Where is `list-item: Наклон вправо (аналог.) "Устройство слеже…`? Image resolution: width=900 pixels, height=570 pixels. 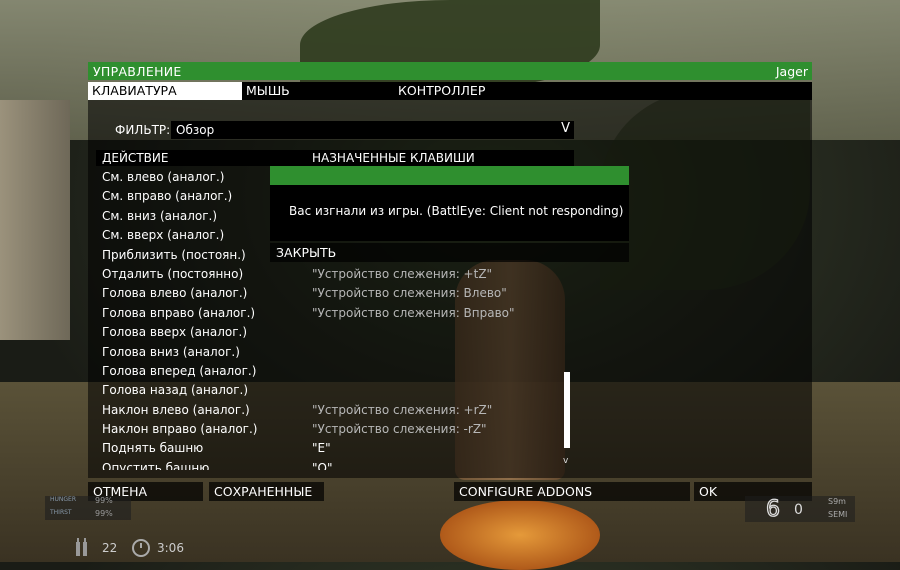
list-item: Наклон вправо (аналог.) "Устройство слеже… is located at coordinates (336, 429).